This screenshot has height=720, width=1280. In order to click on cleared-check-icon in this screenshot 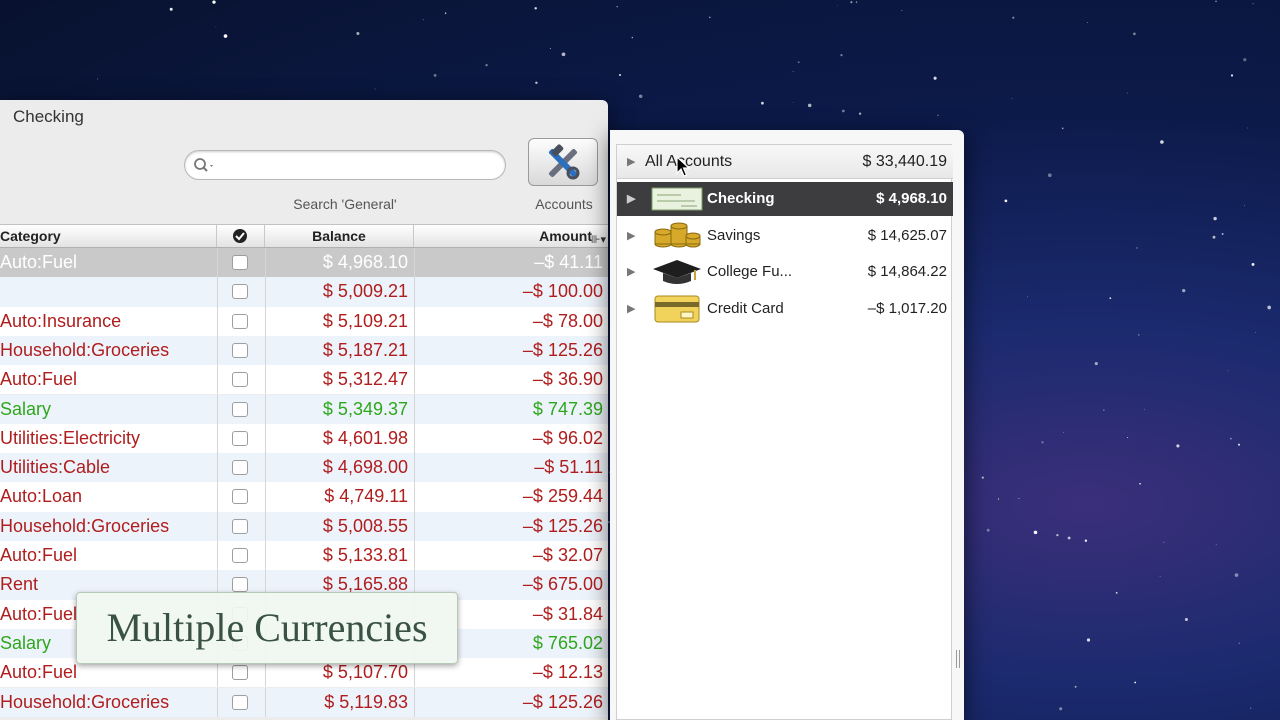, I will do `click(240, 236)`.